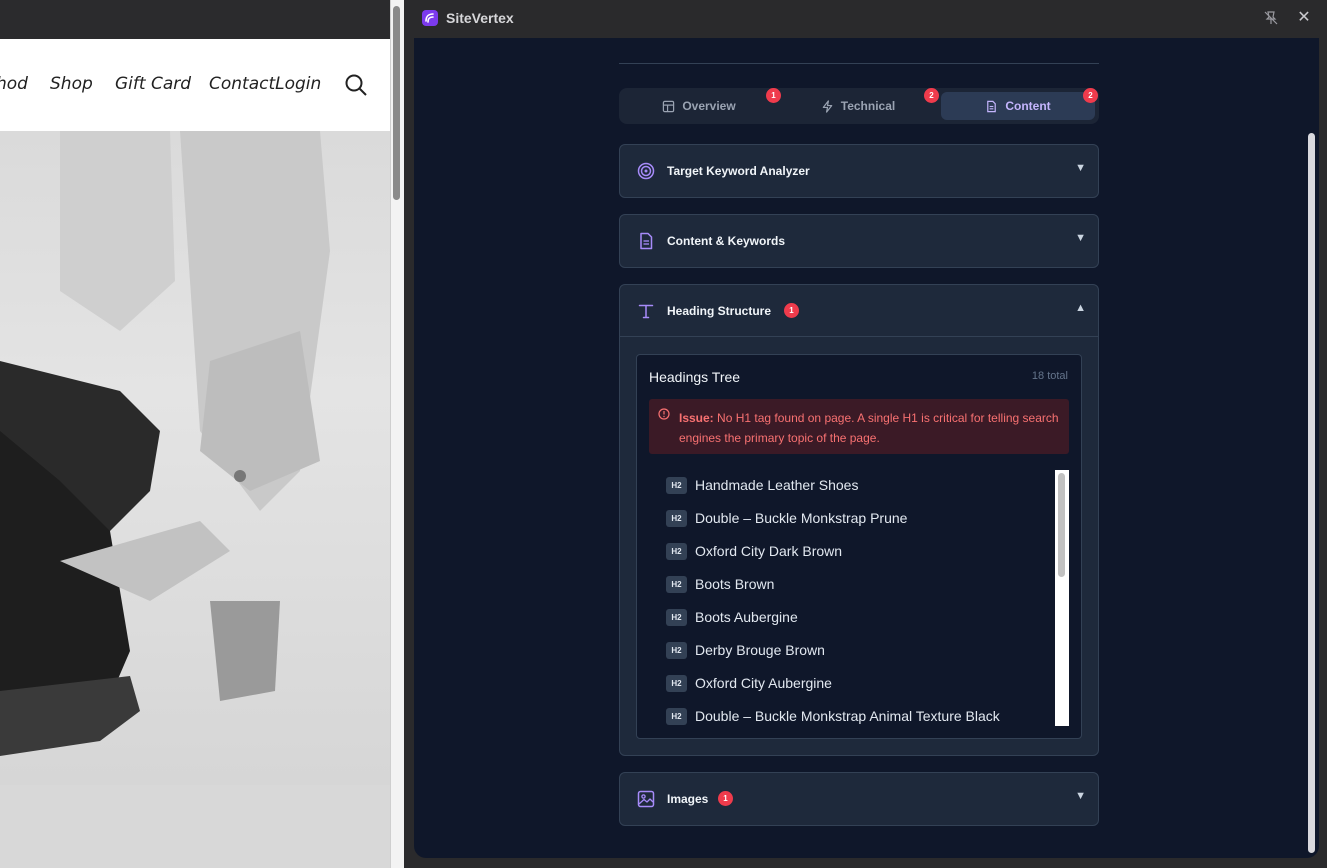 The image size is (1327, 868). What do you see at coordinates (865, 19) in the screenshot?
I see `panel-header` at bounding box center [865, 19].